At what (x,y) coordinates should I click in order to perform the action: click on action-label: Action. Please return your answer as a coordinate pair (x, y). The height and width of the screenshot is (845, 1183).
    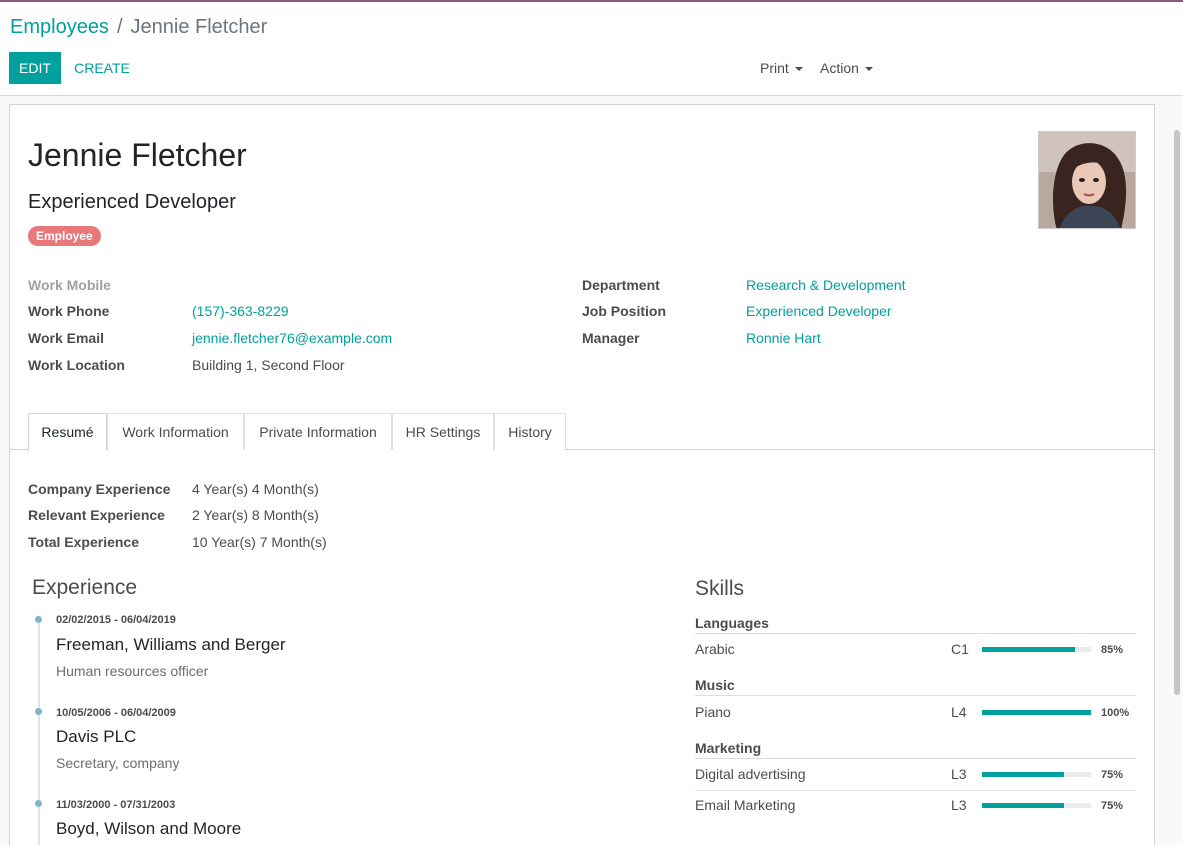
    Looking at the image, I should click on (839, 68).